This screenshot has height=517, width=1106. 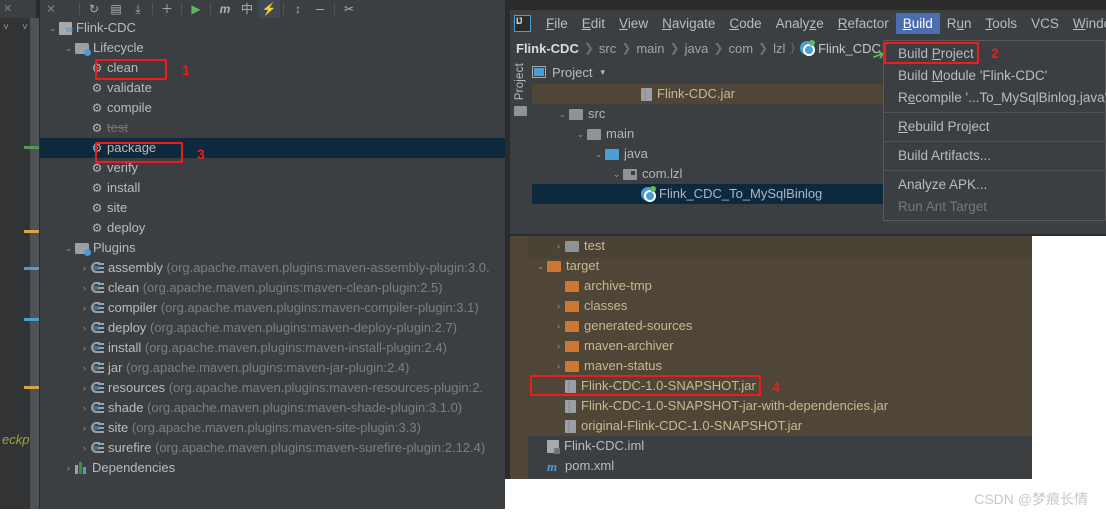 What do you see at coordinates (557, 23) in the screenshot?
I see `menu-file: File` at bounding box center [557, 23].